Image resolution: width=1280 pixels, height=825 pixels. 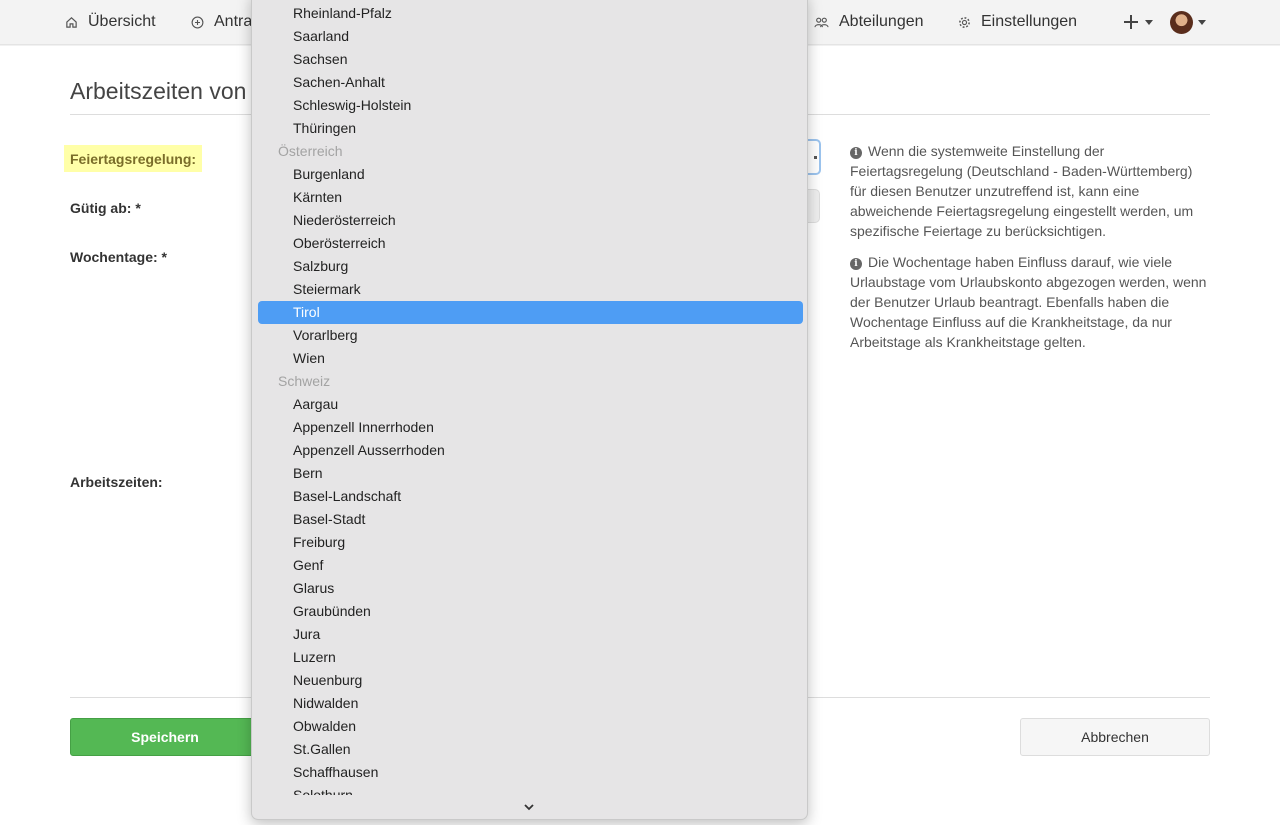 I want to click on dropdown-option: Appenzell Innerrhoden, so click(x=530, y=427).